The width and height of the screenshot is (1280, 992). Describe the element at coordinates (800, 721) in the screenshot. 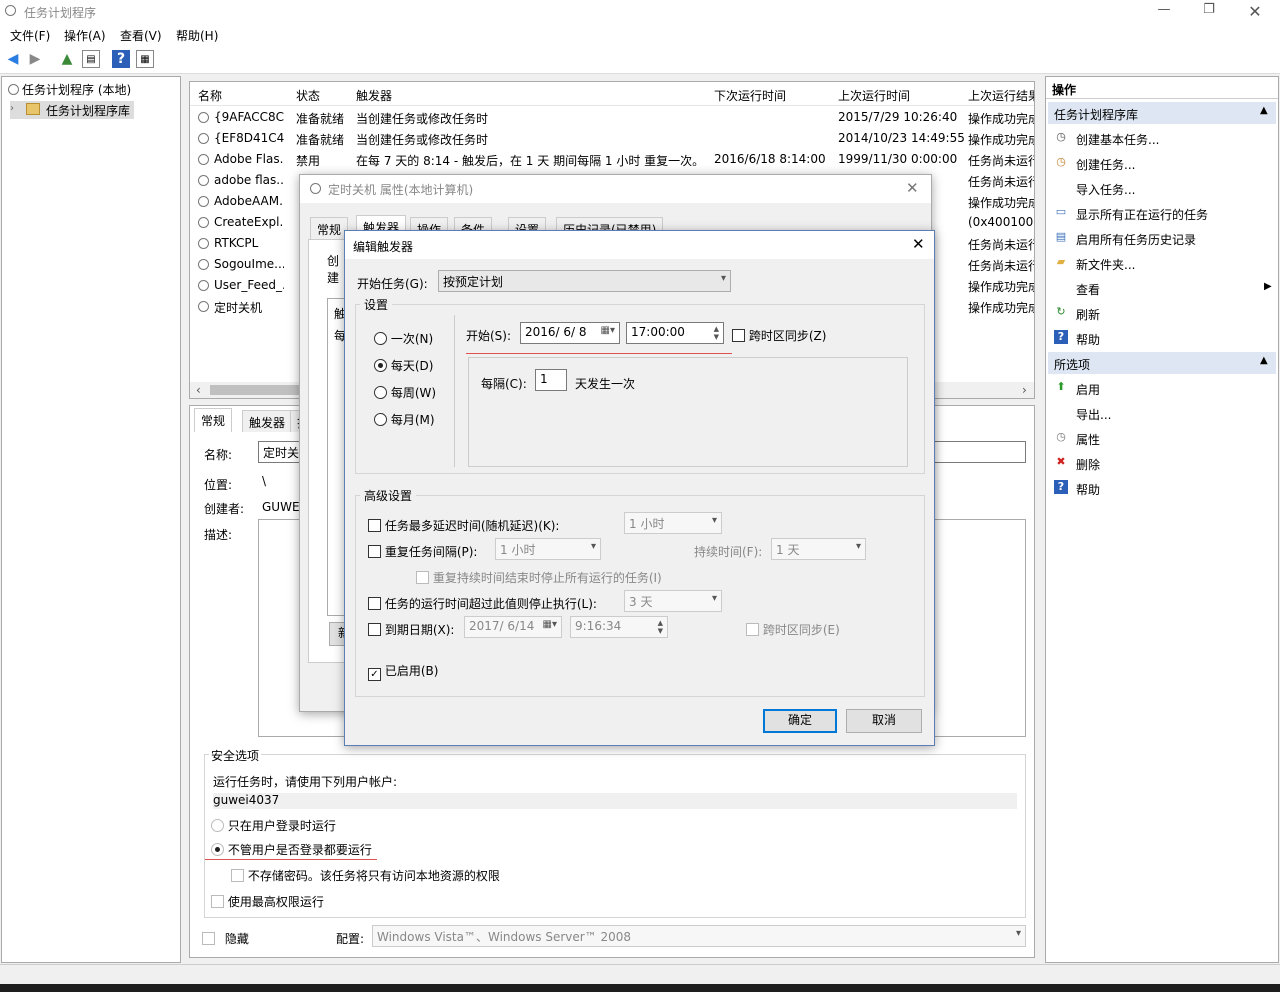

I see `ok-button: 确定` at that location.